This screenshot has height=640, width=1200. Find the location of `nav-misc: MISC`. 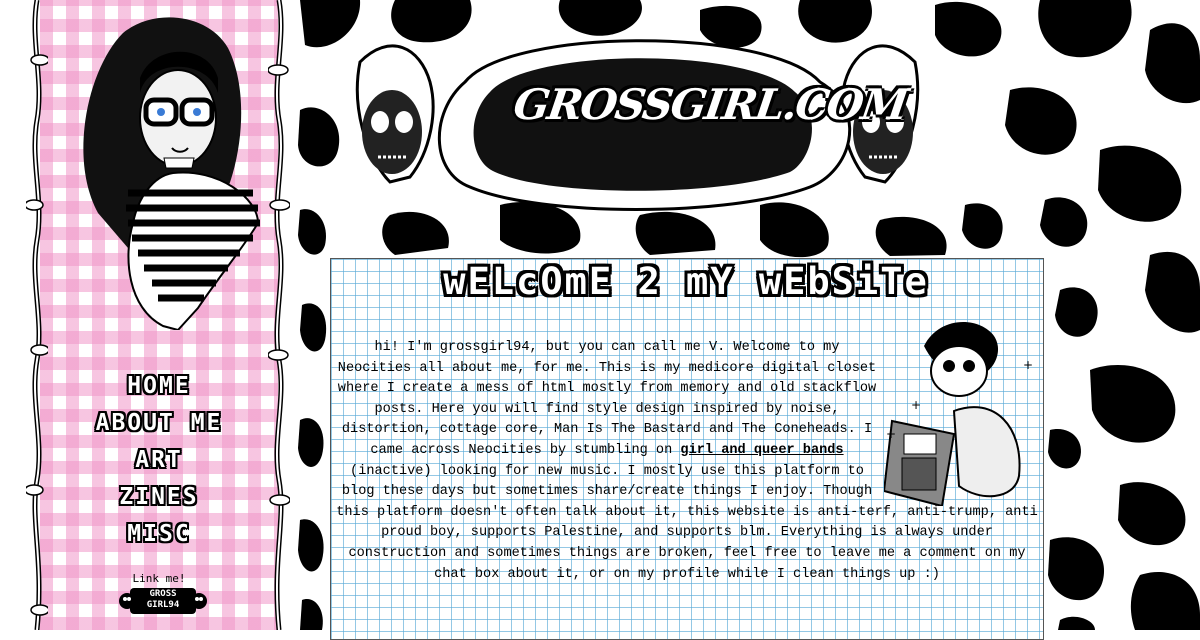

nav-misc: MISC is located at coordinates (159, 534).